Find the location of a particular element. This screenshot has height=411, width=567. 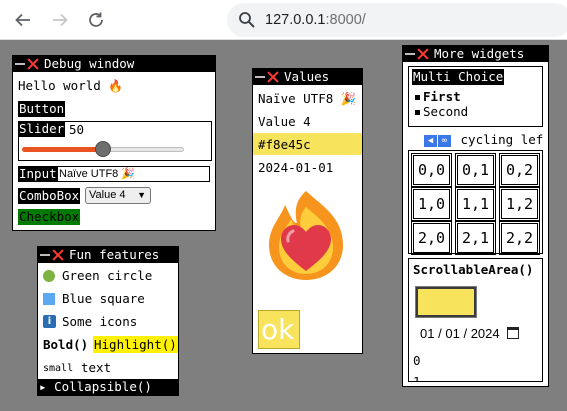

ok-button: ok is located at coordinates (279, 329).